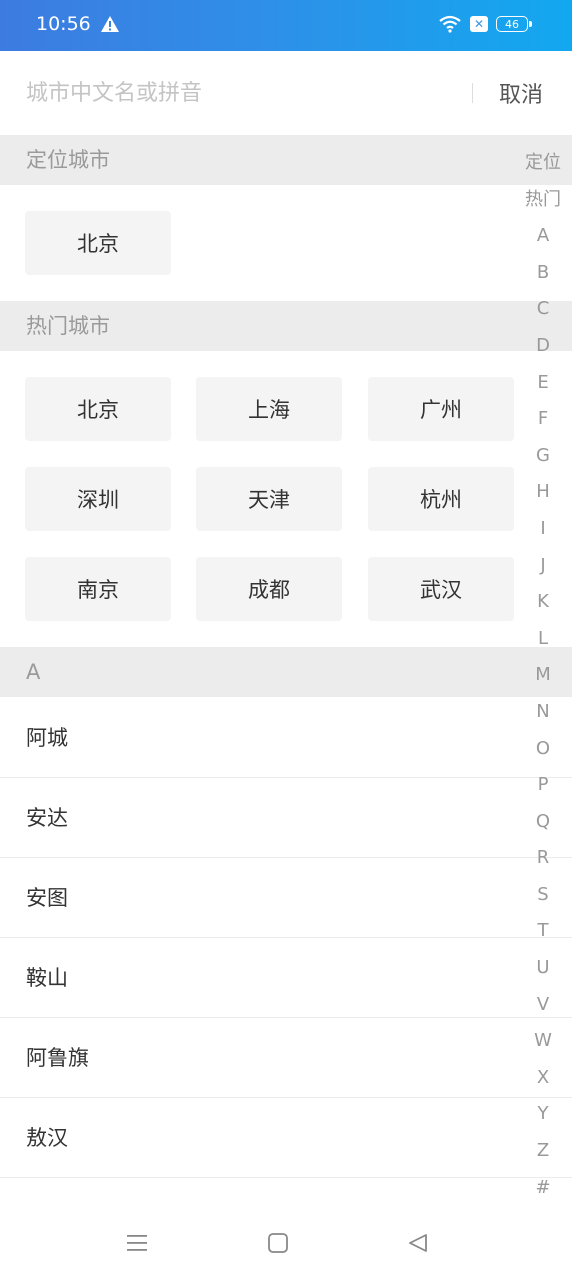  What do you see at coordinates (521, 93) in the screenshot?
I see `cancel-button: 取消` at bounding box center [521, 93].